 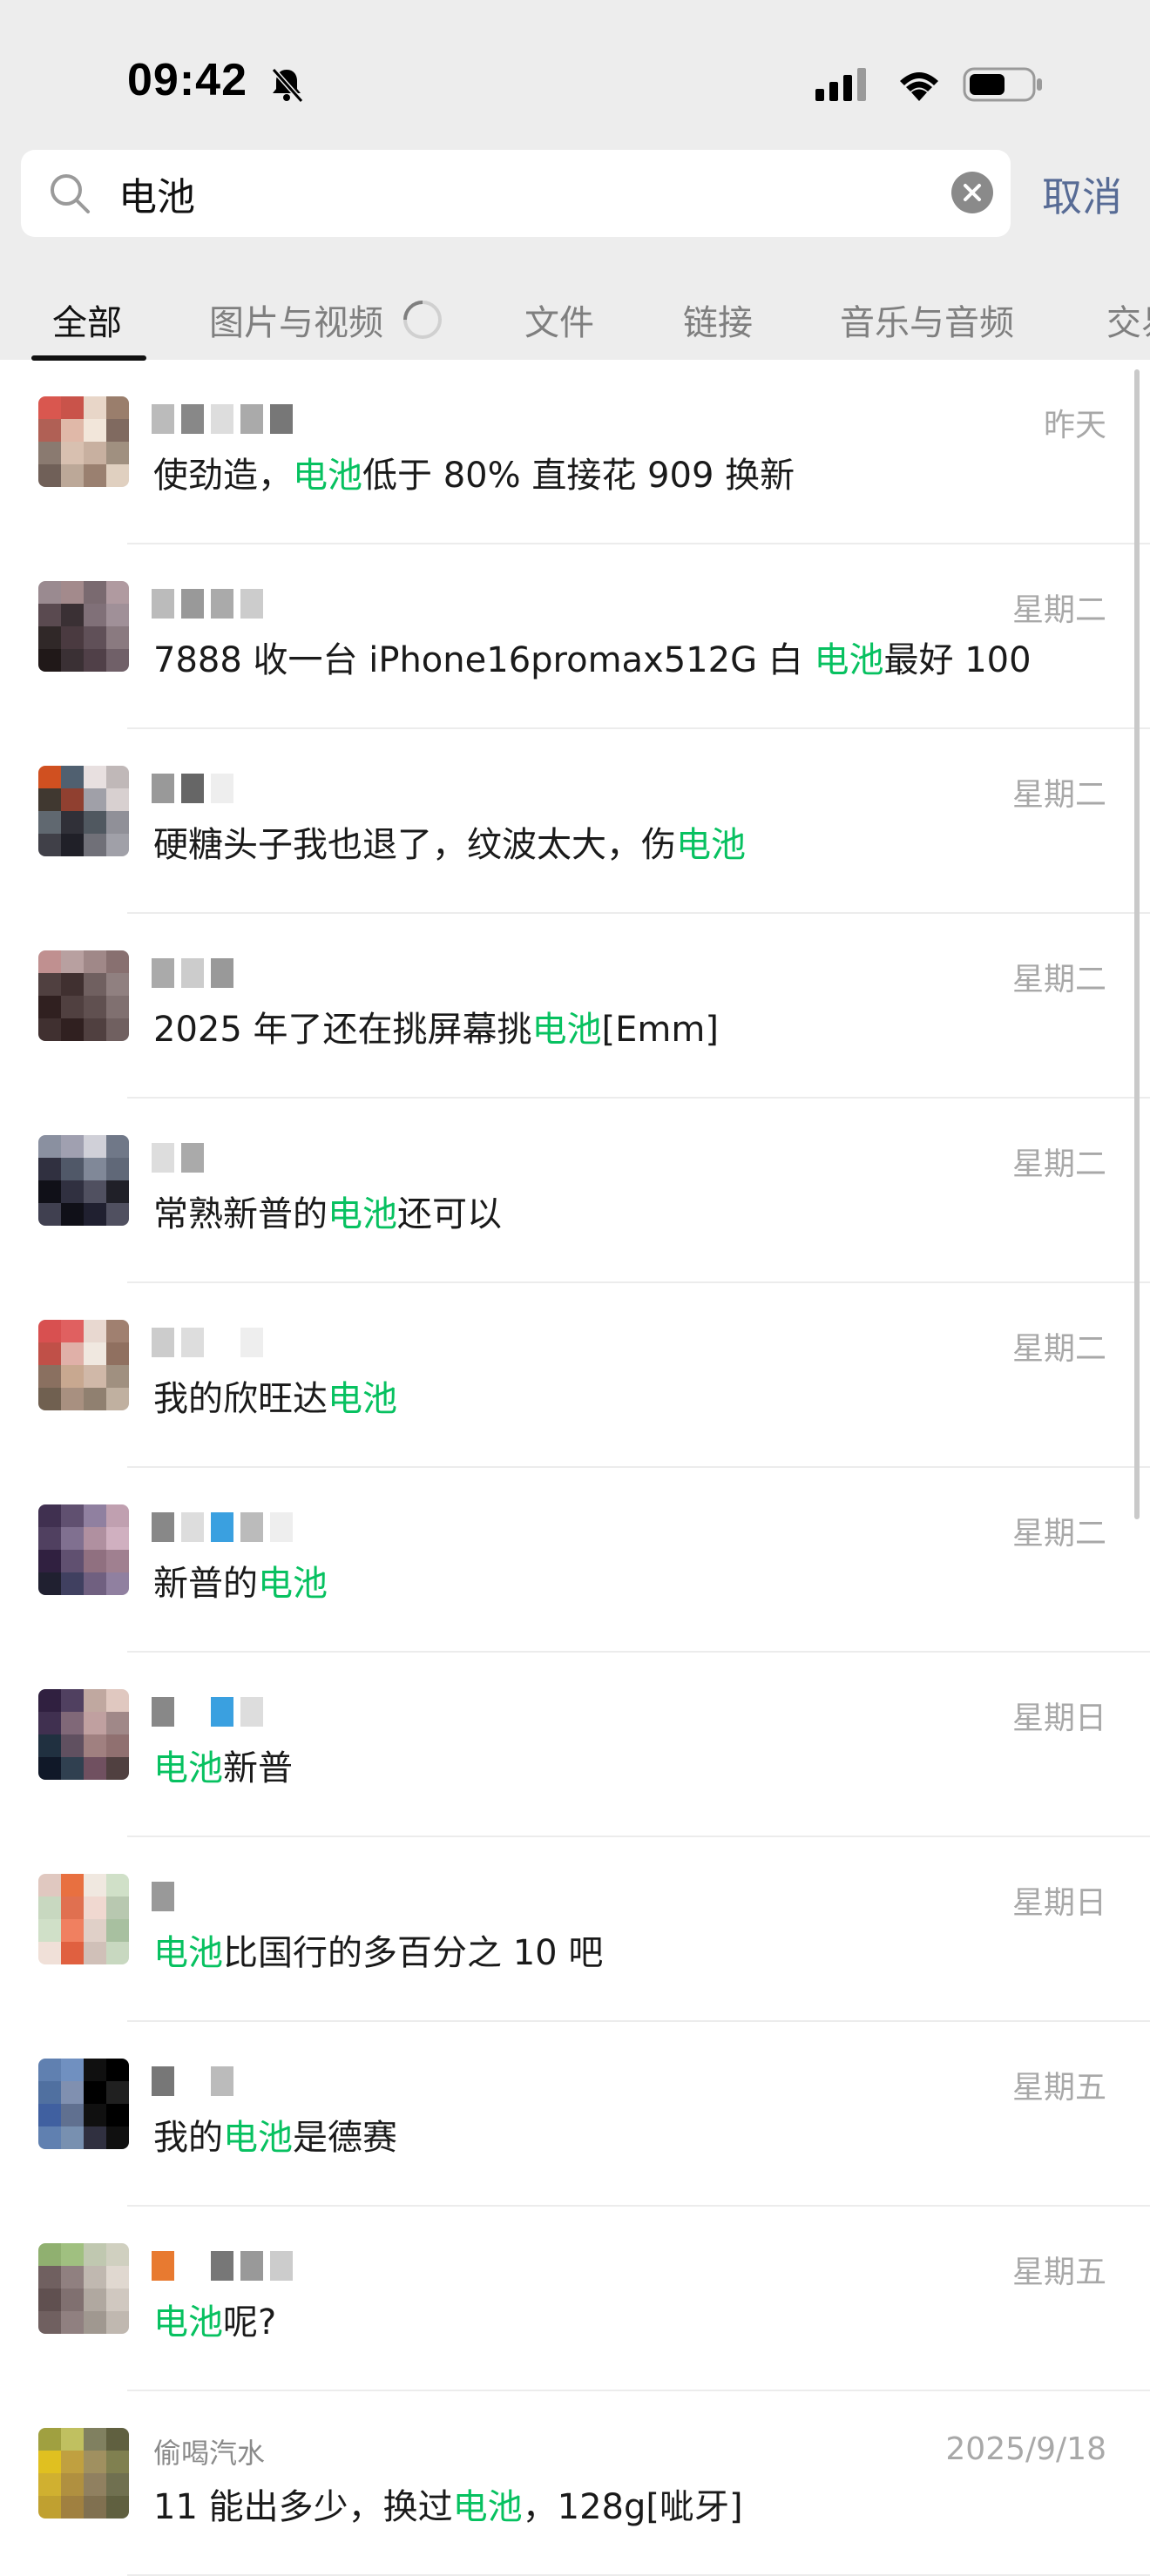 I want to click on bell-muted-icon, so click(x=287, y=85).